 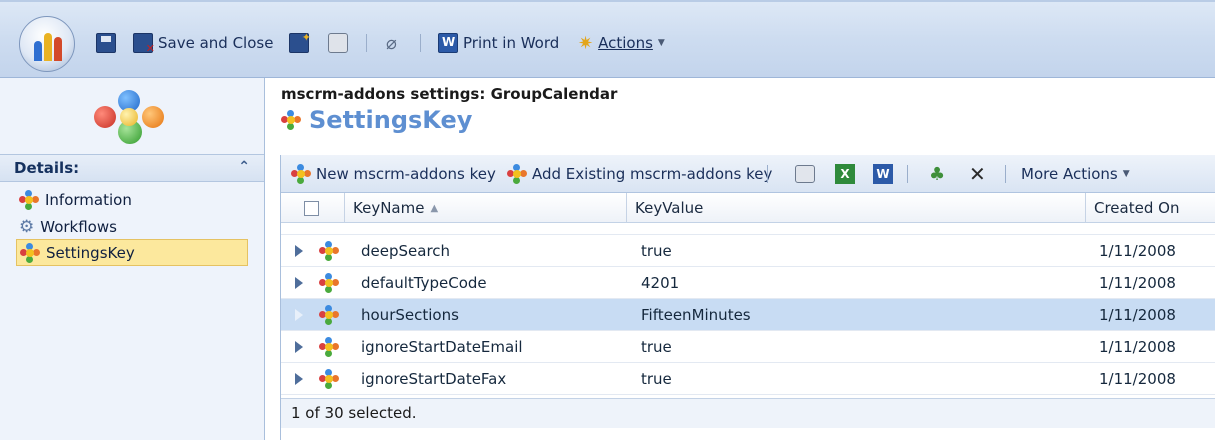 I want to click on more-actions-menu: More Actions ▼, so click(x=1075, y=174).